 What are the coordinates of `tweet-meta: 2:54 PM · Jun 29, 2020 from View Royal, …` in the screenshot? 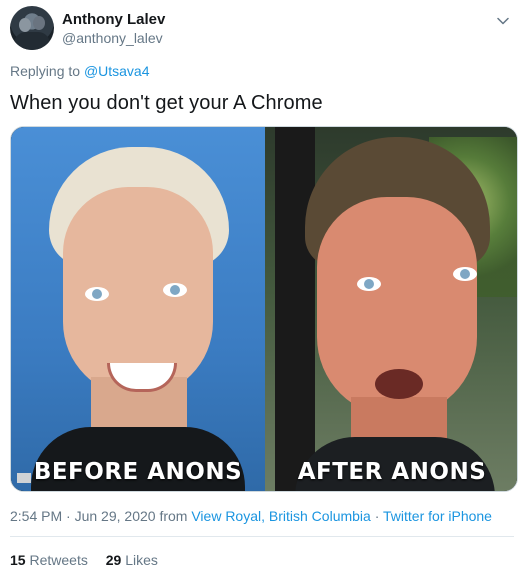 It's located at (251, 516).